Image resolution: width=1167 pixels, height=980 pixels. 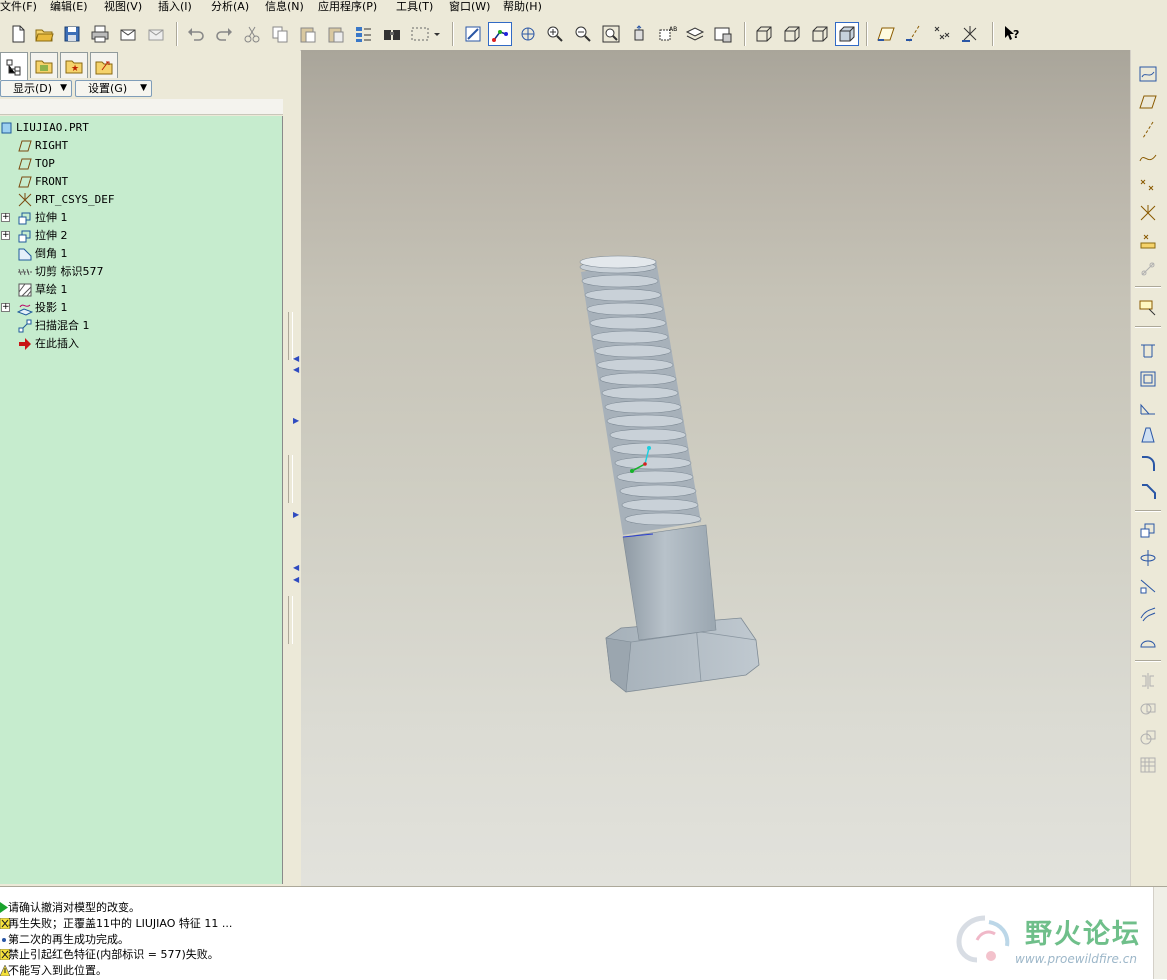 I want to click on tree-item-label: TOP, so click(x=45, y=163).